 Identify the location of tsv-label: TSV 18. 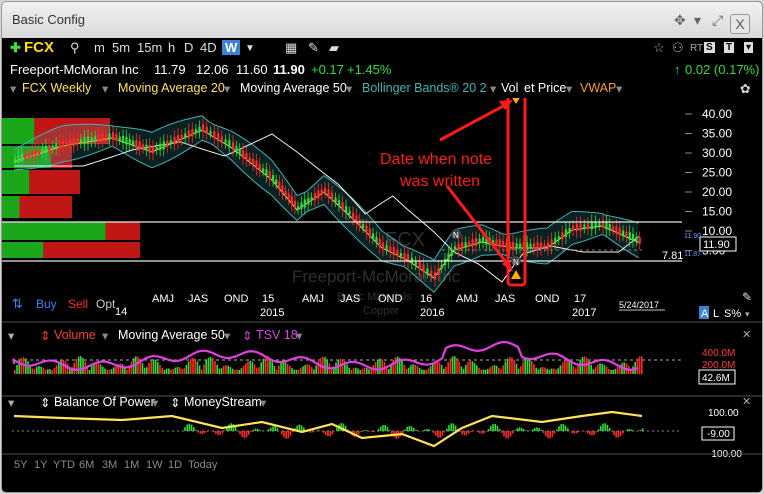
(277, 335).